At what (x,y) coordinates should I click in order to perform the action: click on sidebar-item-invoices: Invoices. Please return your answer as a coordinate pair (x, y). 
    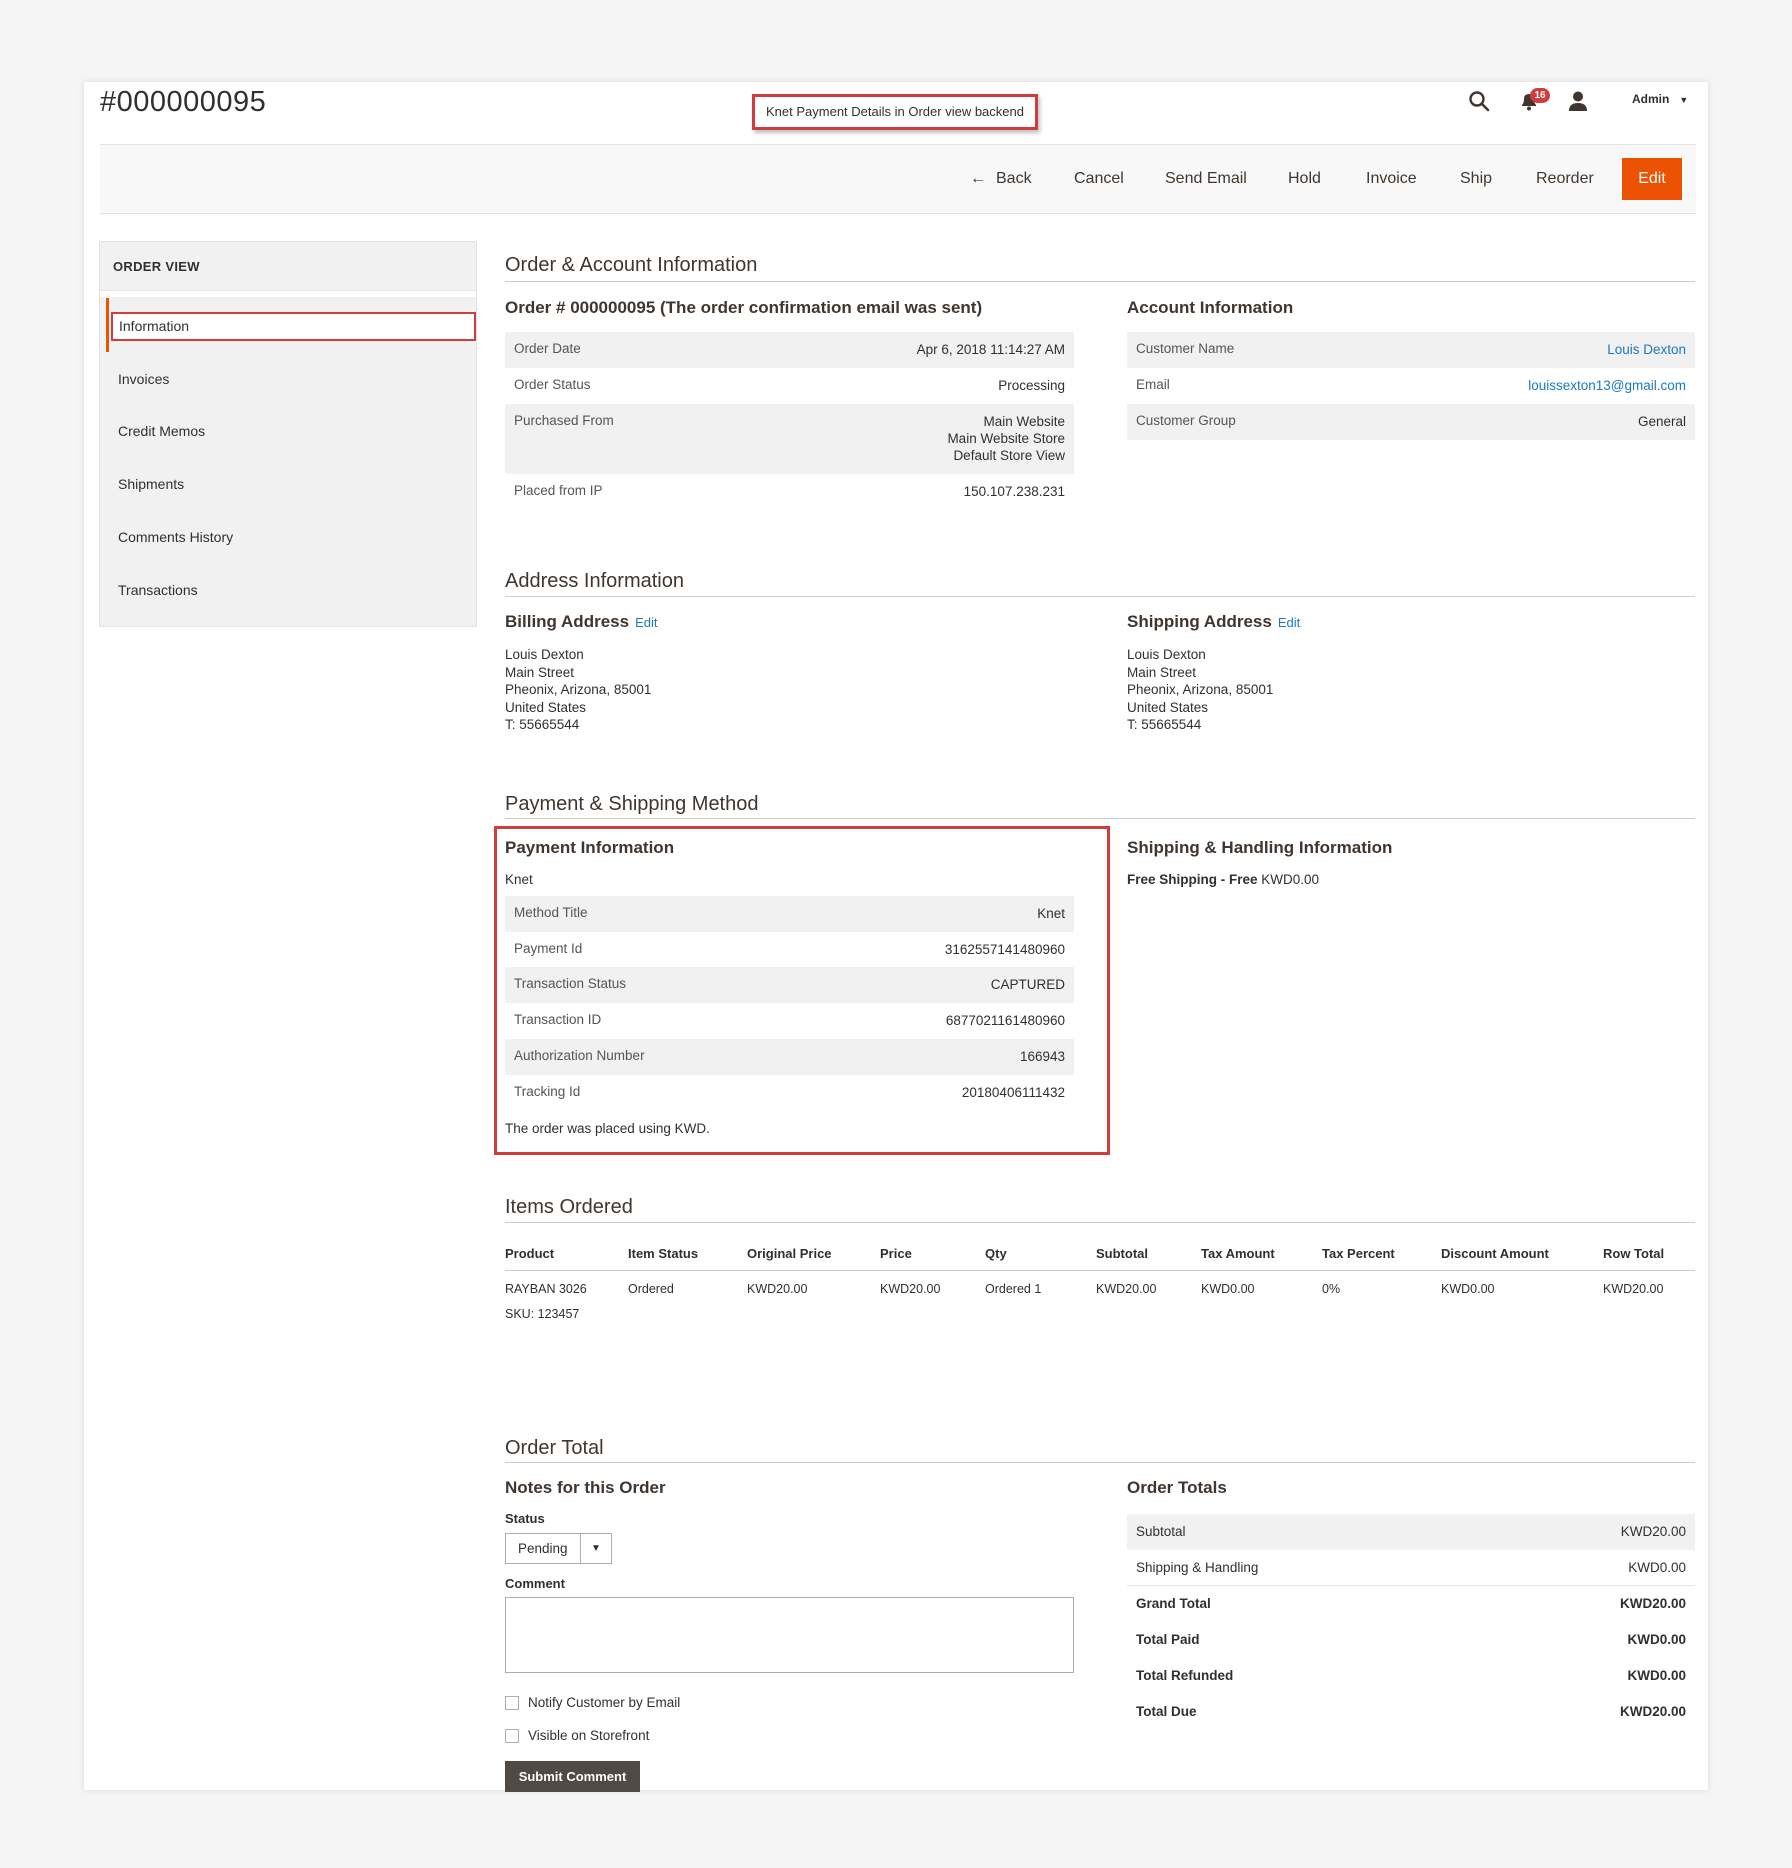
    Looking at the image, I should click on (143, 379).